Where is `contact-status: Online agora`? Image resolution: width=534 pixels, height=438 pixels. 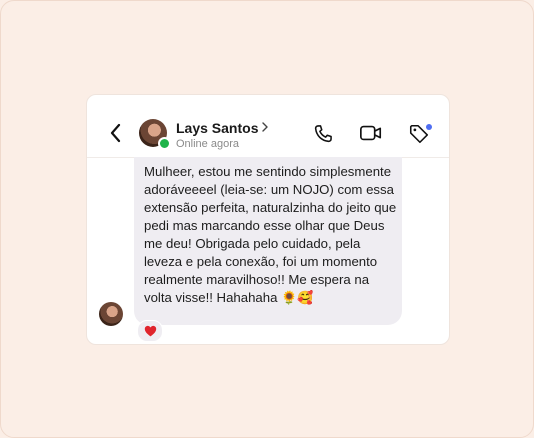
contact-status: Online agora is located at coordinates (207, 144).